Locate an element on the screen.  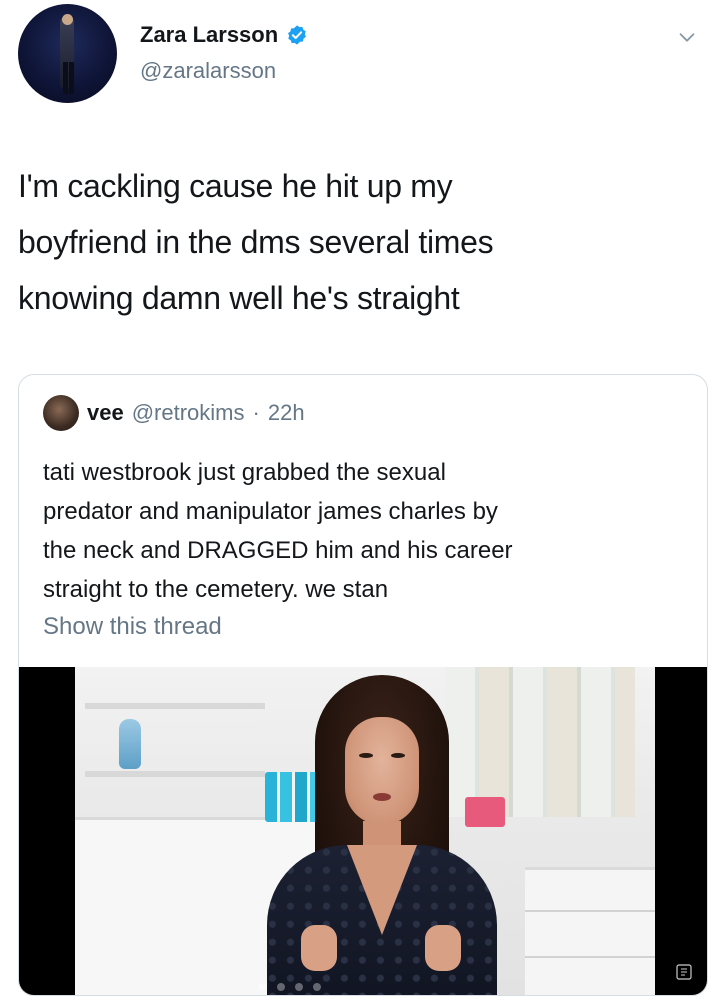
quoted-text-line: the neck and DRAGGED him and his career is located at coordinates (278, 550).